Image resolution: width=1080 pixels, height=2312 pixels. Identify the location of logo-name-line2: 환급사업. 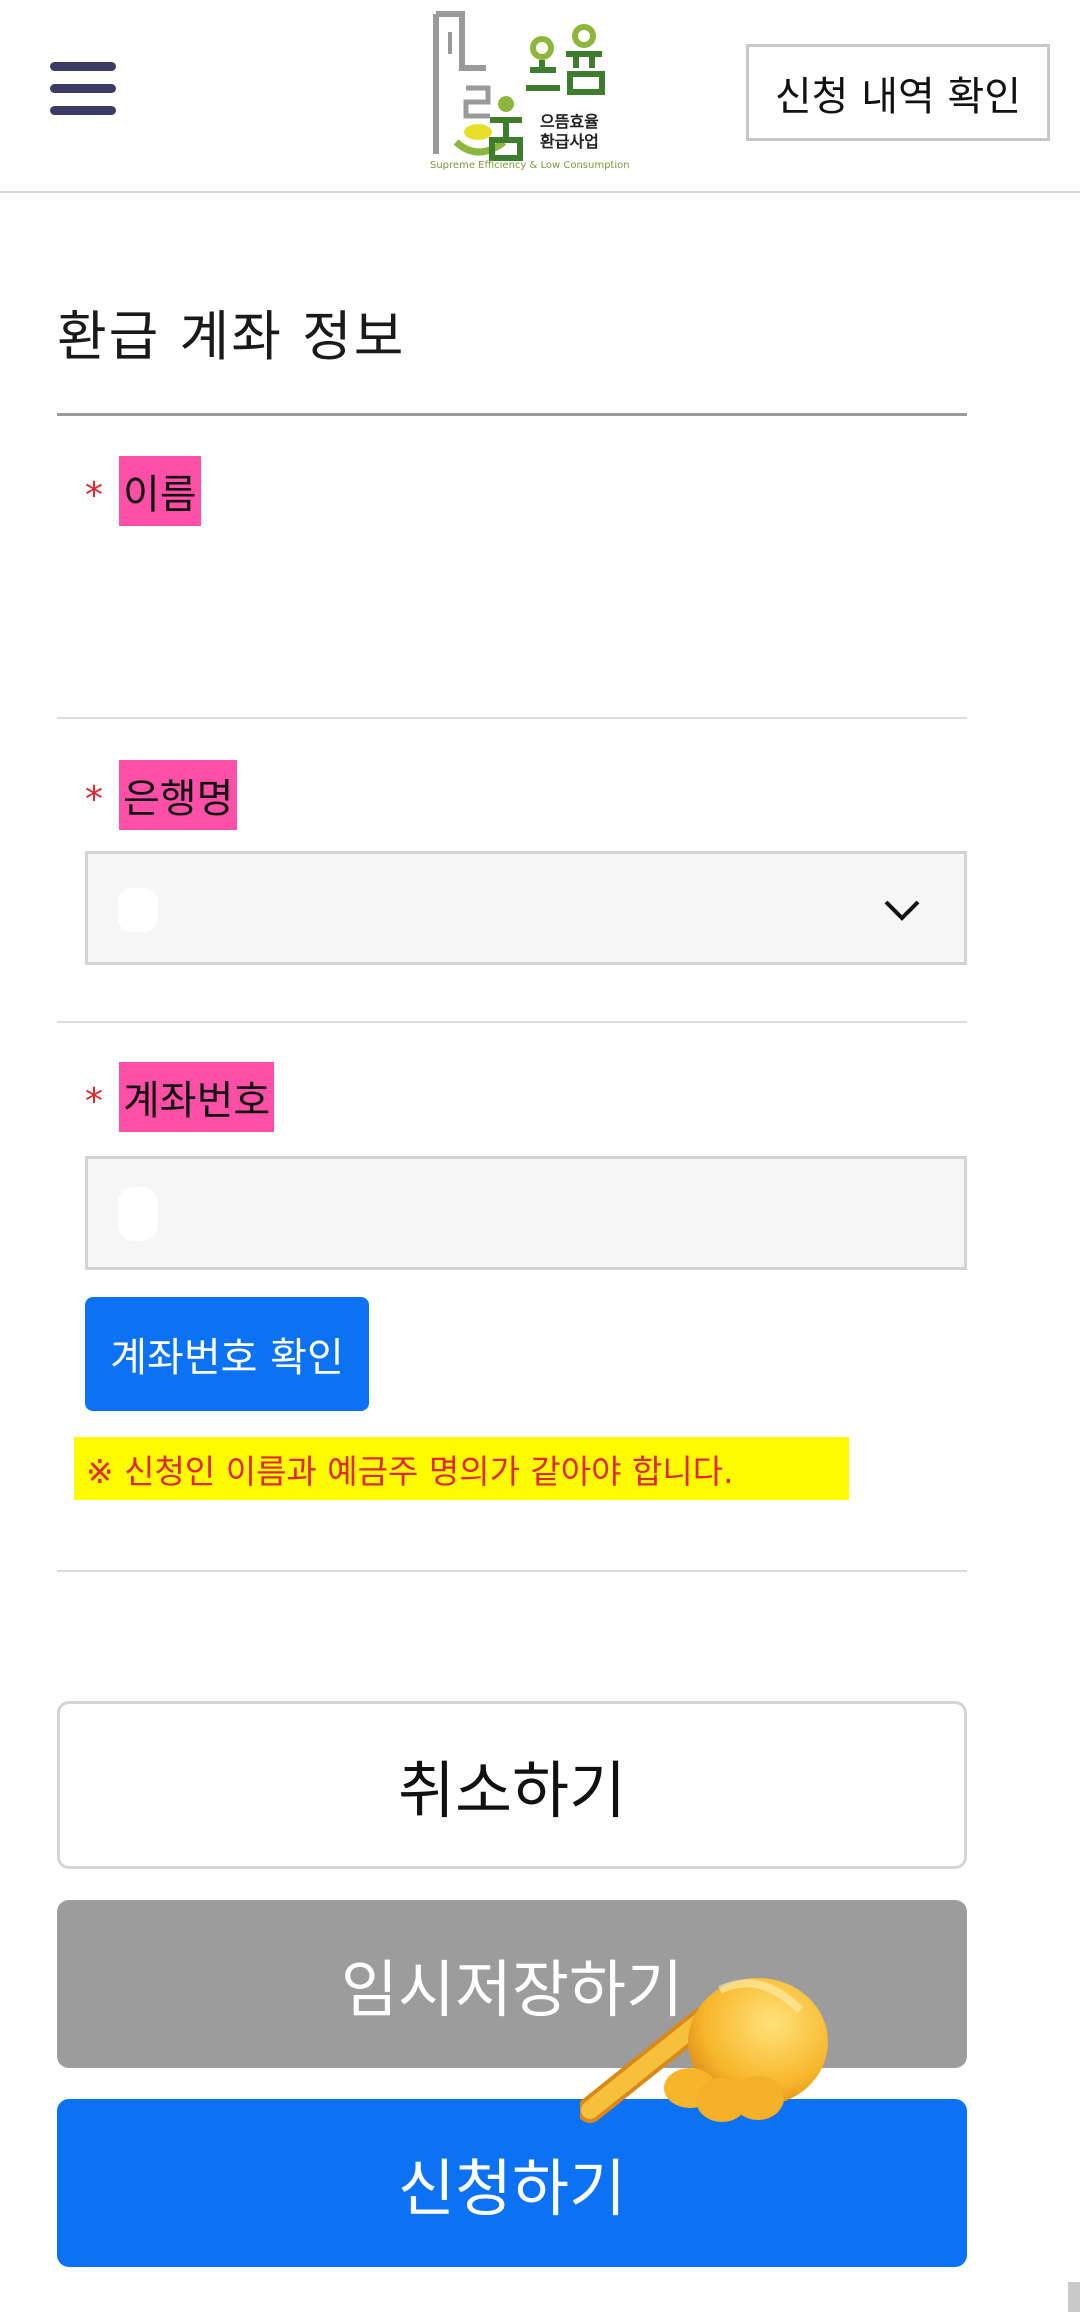
(569, 141).